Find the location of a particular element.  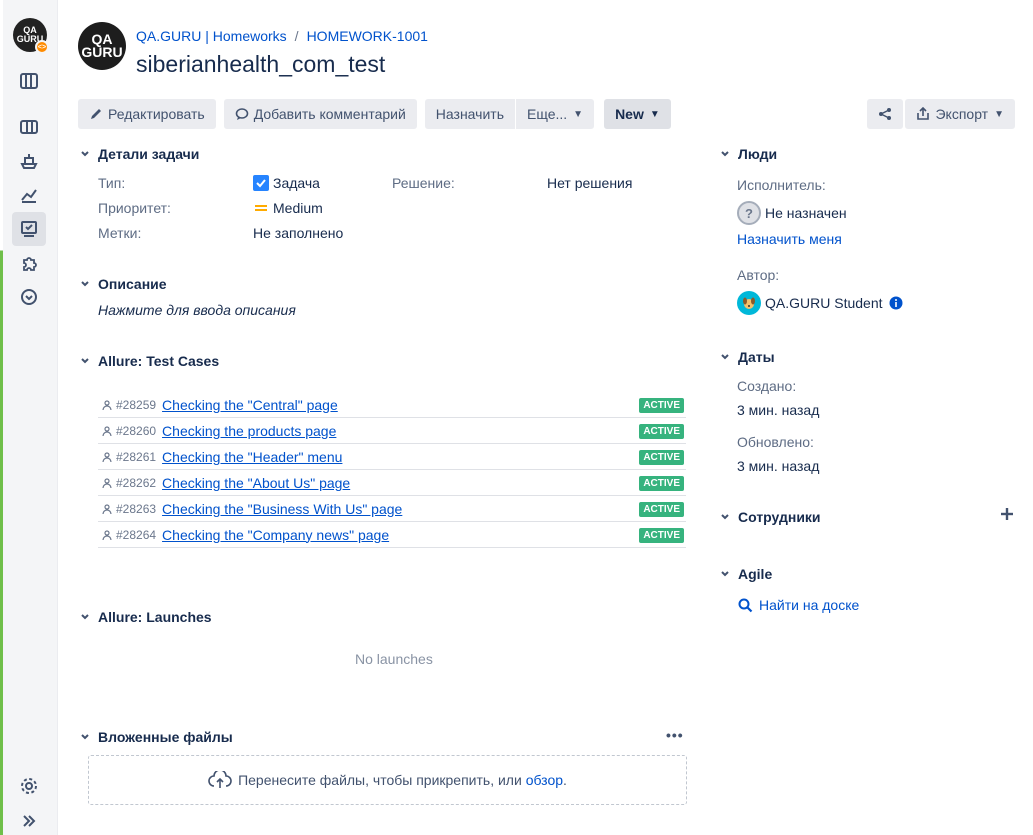

info-icon is located at coordinates (896, 303).